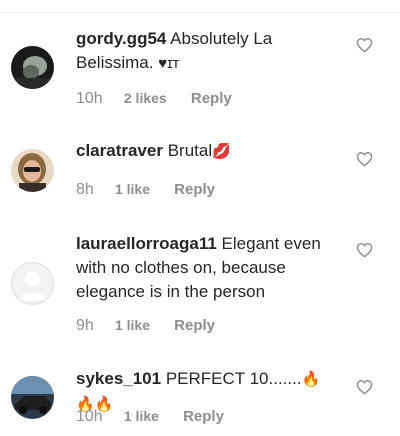  I want to click on comment-likes: 2 likes, so click(145, 98).